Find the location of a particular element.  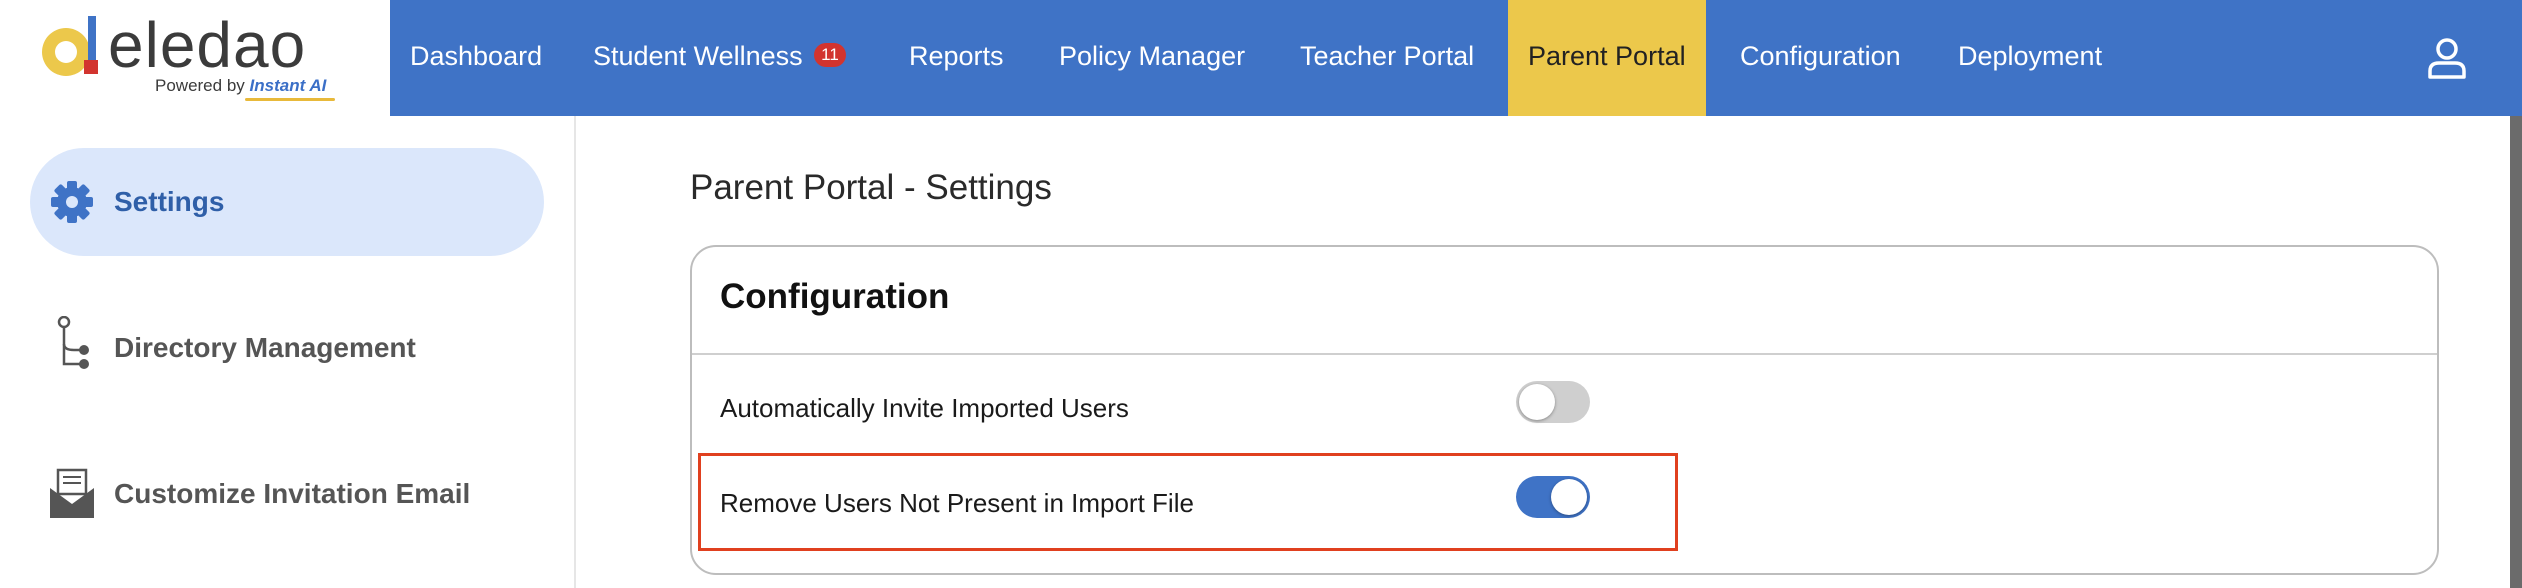

sidebar-item-customize-invitation-email: Customize Invitation Email is located at coordinates (287, 494).